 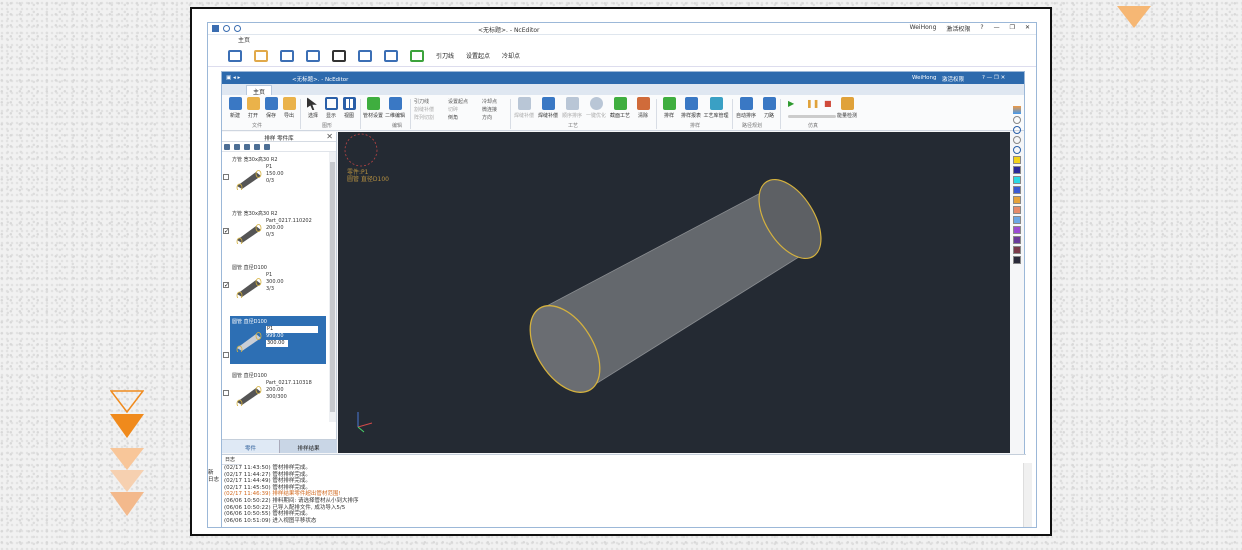 What do you see at coordinates (958, 28) in the screenshot?
I see `outer-login-link: 激活权限` at bounding box center [958, 28].